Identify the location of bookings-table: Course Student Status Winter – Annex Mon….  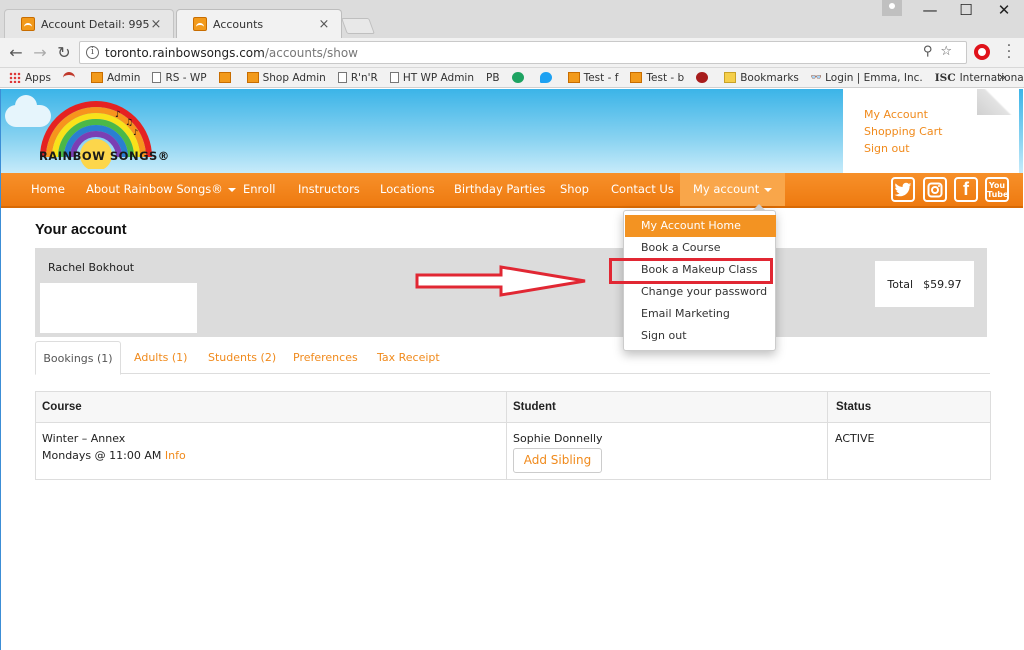
(513, 435).